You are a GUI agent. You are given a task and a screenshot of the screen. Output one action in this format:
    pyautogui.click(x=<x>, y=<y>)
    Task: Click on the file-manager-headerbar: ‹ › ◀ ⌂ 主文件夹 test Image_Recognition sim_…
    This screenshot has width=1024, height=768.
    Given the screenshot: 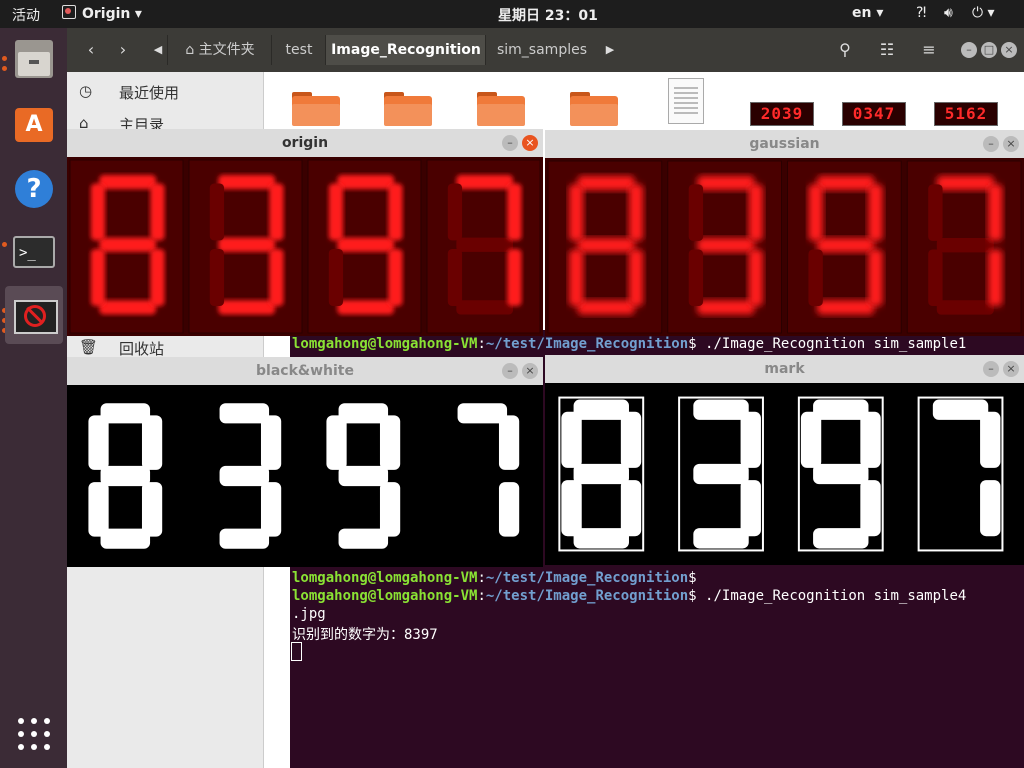 What is the action you would take?
    pyautogui.click(x=545, y=50)
    